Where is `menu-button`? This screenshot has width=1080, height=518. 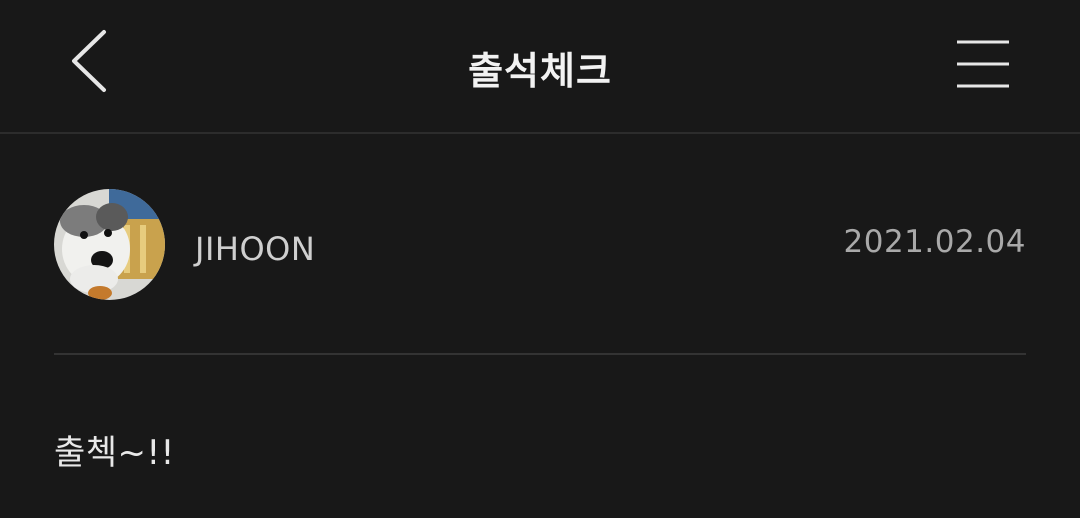
menu-button is located at coordinates (983, 64).